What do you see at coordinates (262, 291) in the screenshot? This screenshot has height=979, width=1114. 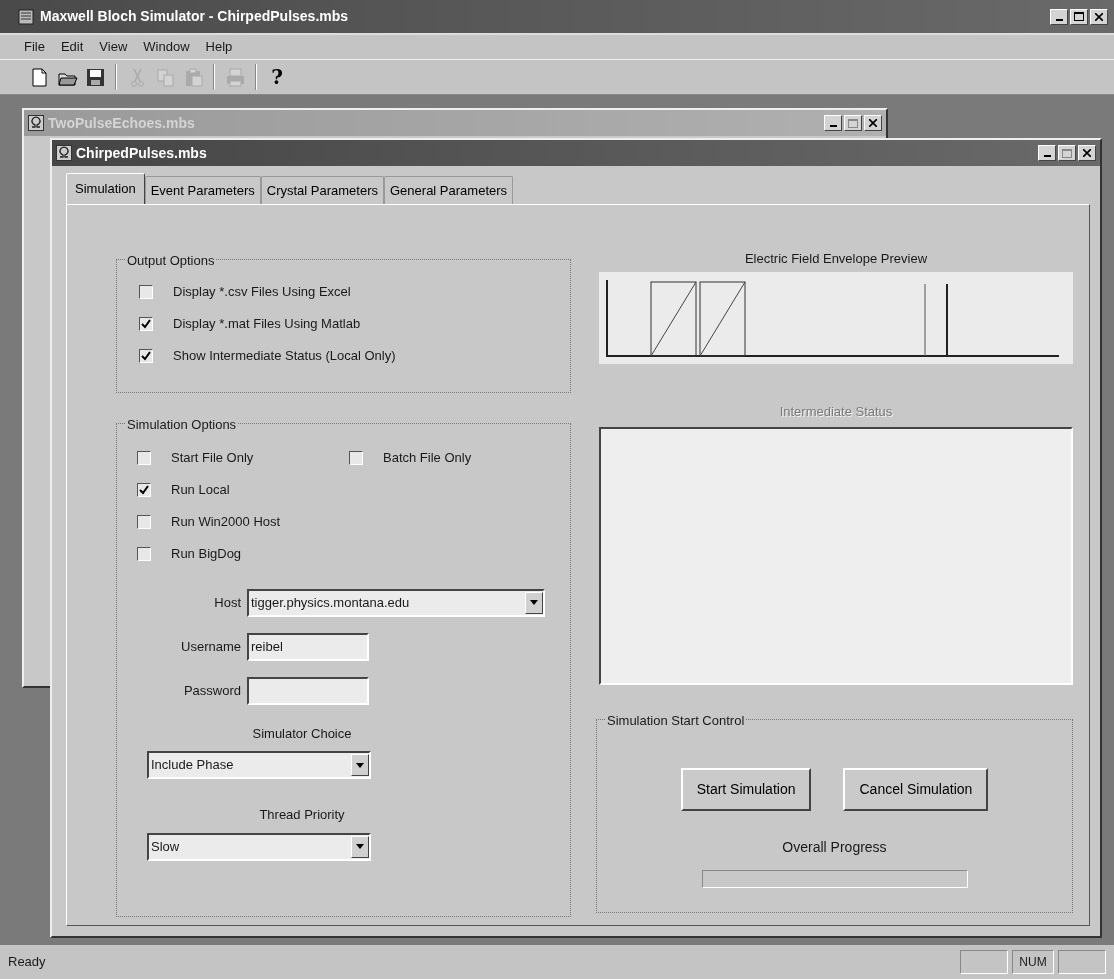 I see `checkbox-label: Display *.csv Files Using Excel` at bounding box center [262, 291].